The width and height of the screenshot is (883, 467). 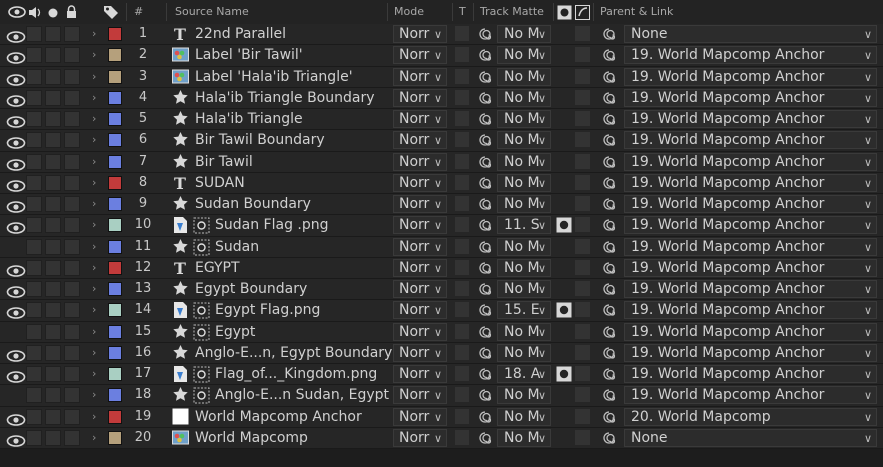 What do you see at coordinates (441, 35) in the screenshot?
I see `layer-row: › 1 T 22nd Parallel Norr ∨ No M ∨ None ∨` at bounding box center [441, 35].